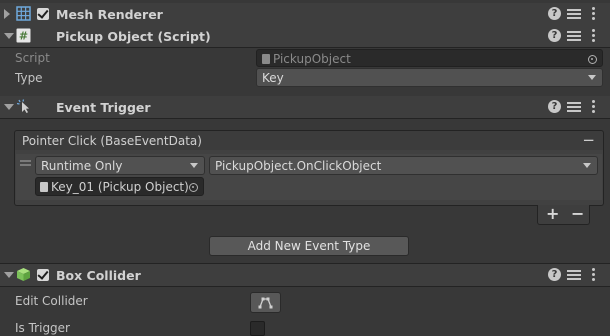 The image size is (610, 336). I want to click on function-value: PickupObject.OnClickObject, so click(298, 166).